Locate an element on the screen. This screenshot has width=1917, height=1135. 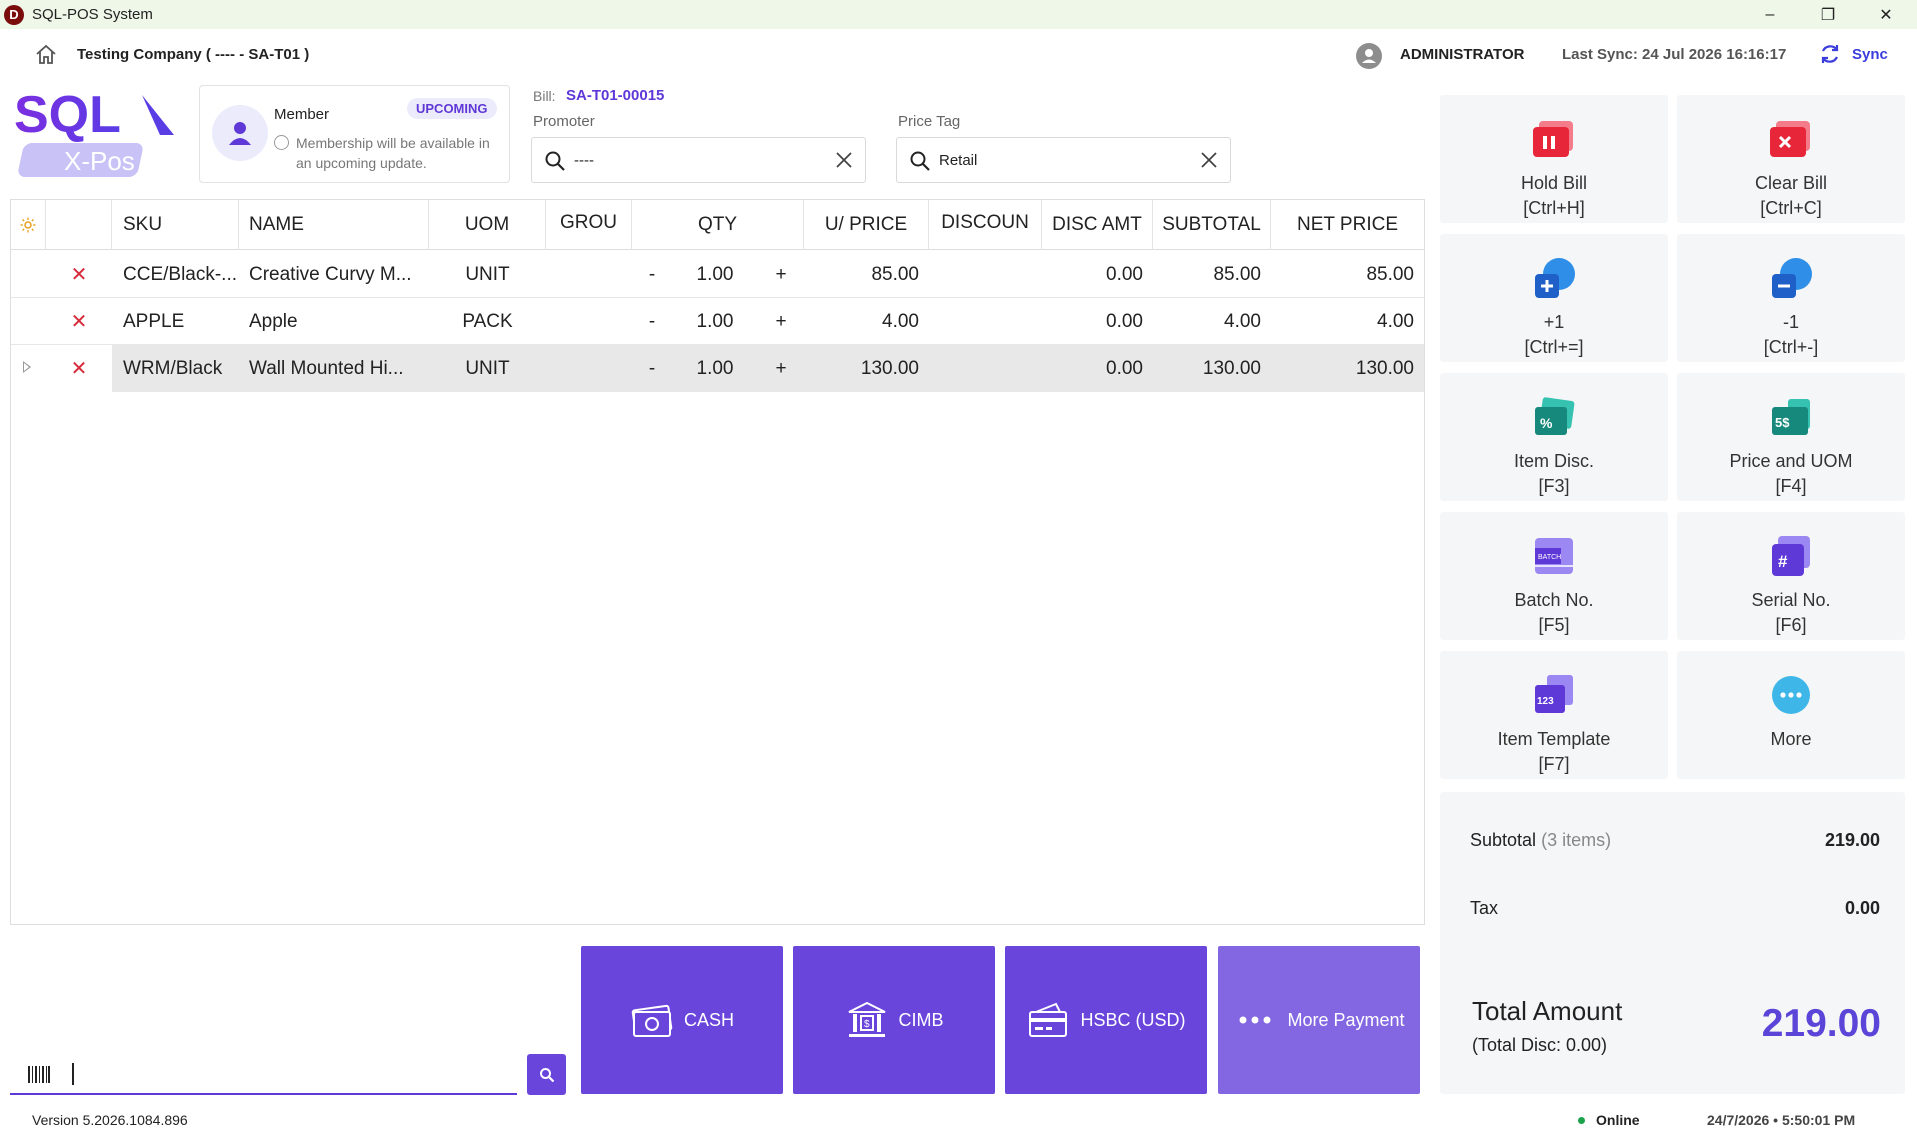
header-qty: QTY is located at coordinates (718, 225).